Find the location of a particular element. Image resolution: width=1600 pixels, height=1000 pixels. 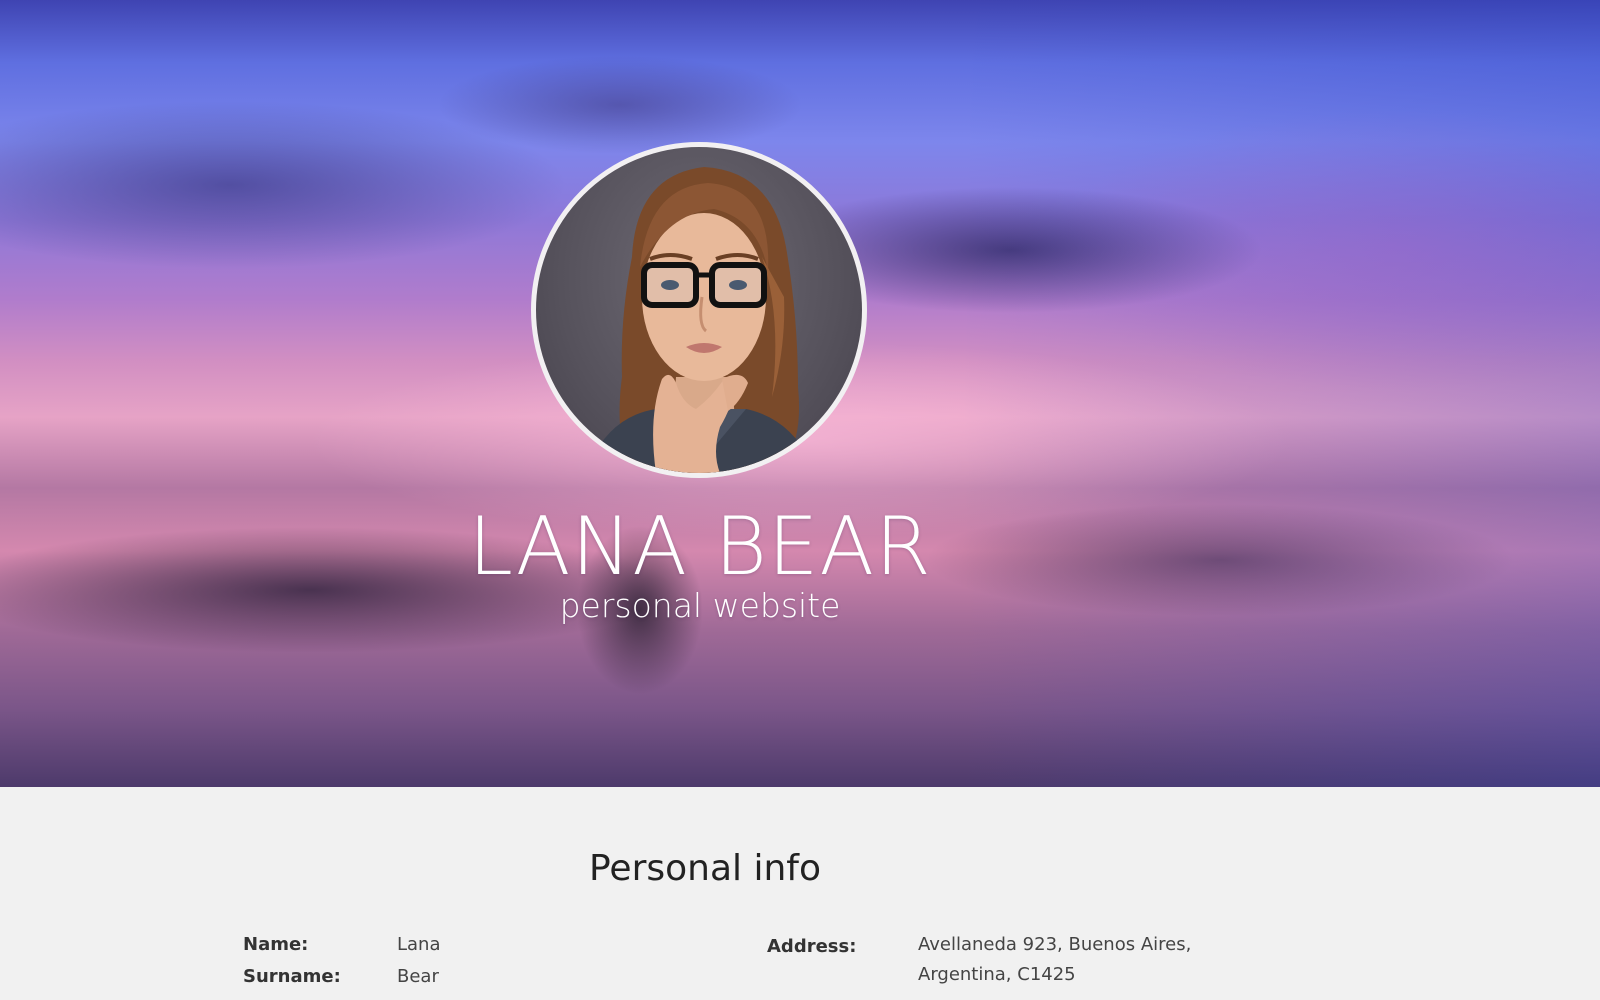

info-row-address: Address: is located at coordinates (811, 947).